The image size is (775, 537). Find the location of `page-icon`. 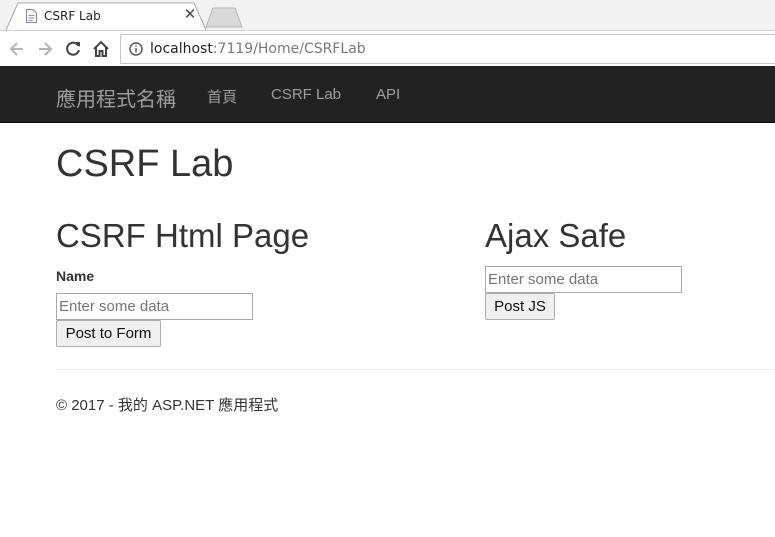

page-icon is located at coordinates (31, 16).